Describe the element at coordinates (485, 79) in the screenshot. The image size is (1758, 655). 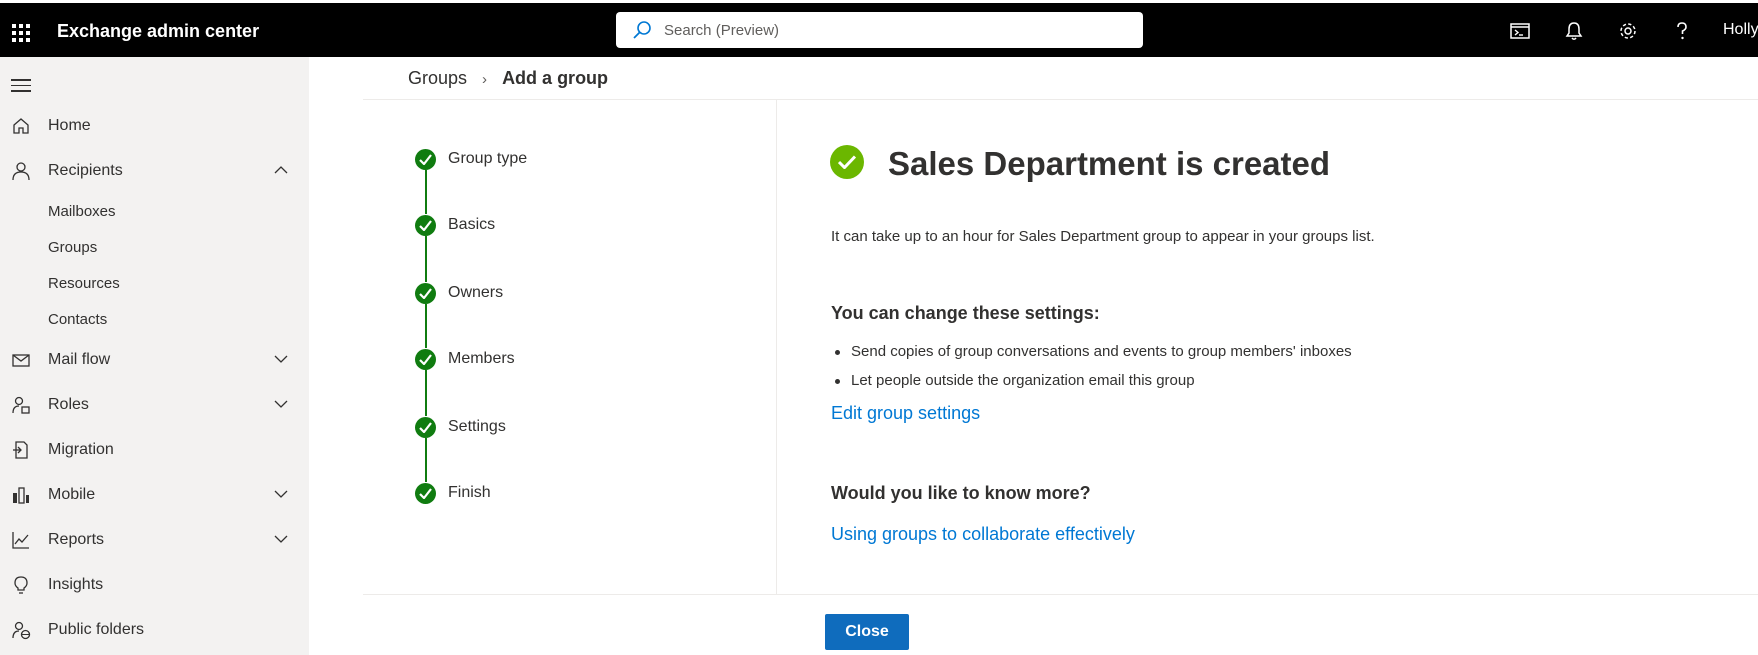
I see `chevron-right-icon: ›` at that location.